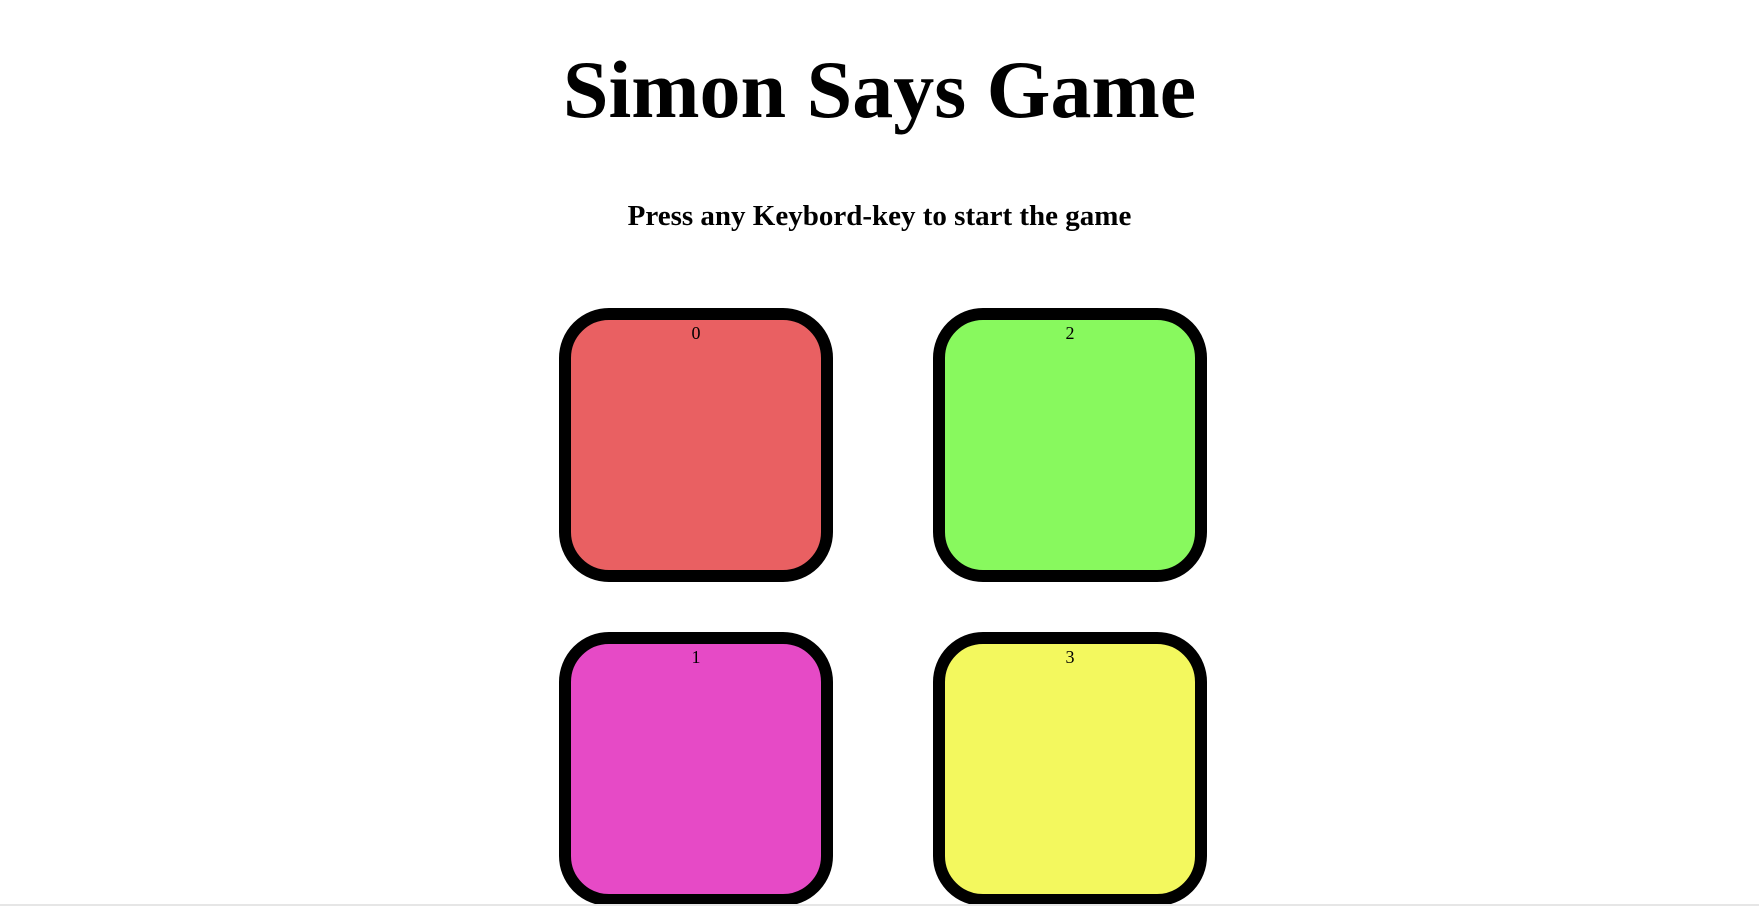  Describe the element at coordinates (696, 657) in the screenshot. I see `game-button-label: 1` at that location.